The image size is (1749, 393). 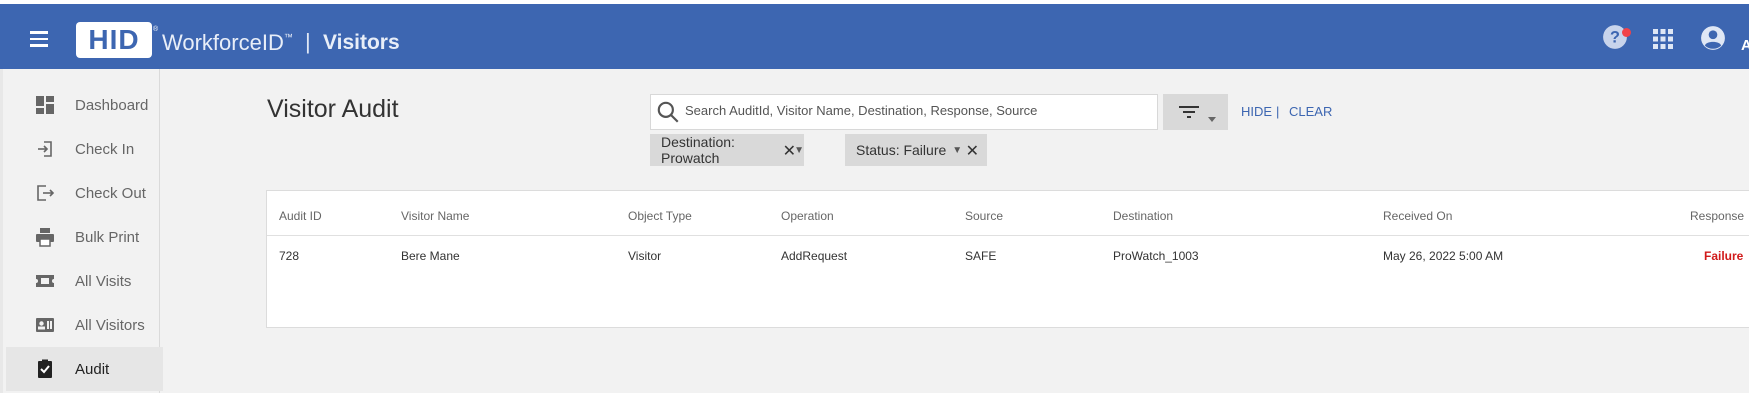 I want to click on sidebar-item-dashboard: Dashboard, so click(x=84, y=105).